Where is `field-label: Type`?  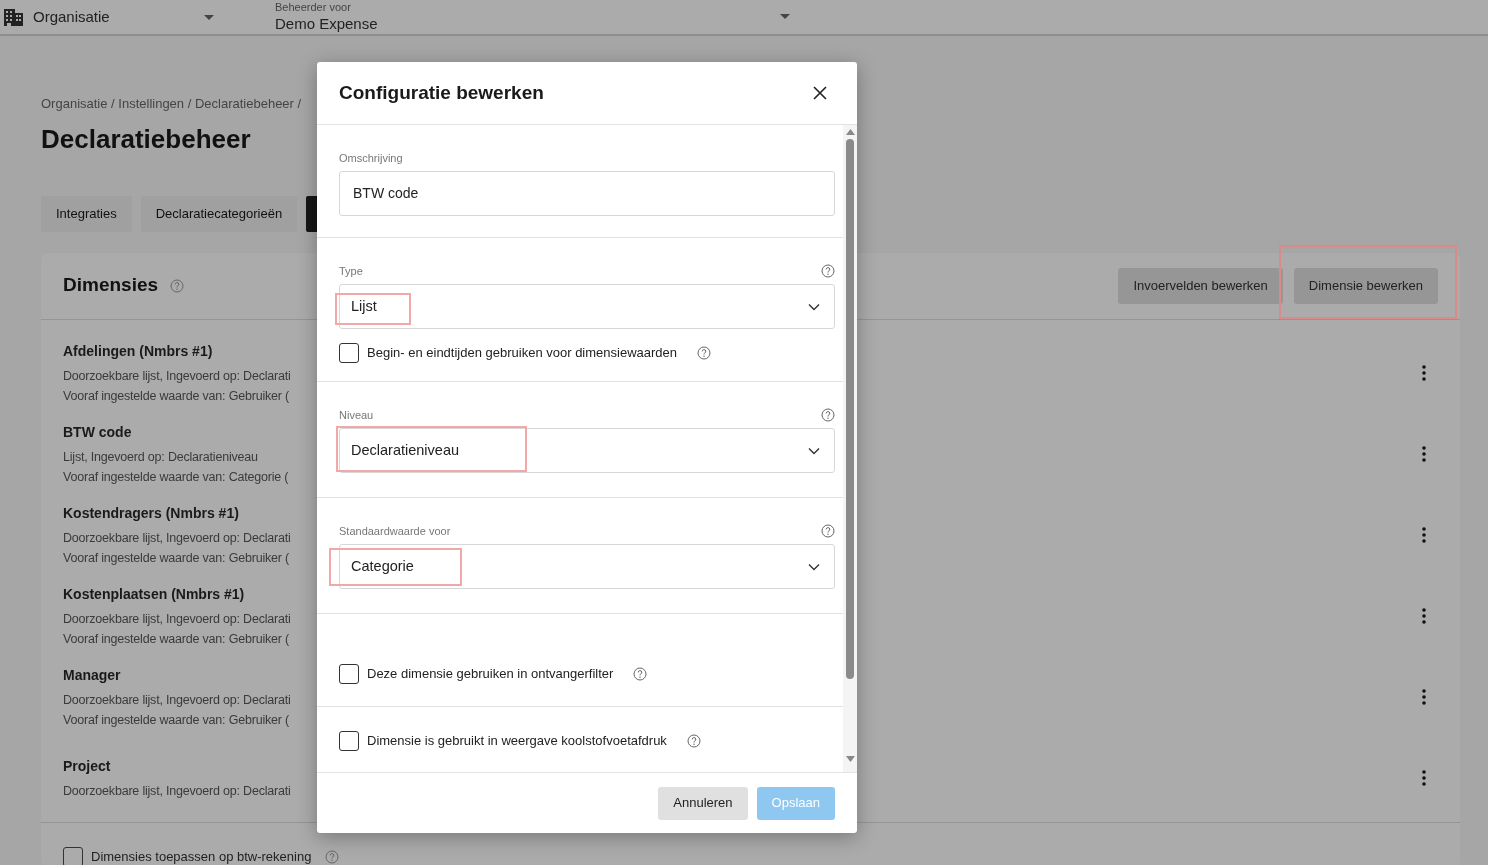
field-label: Type is located at coordinates (351, 271).